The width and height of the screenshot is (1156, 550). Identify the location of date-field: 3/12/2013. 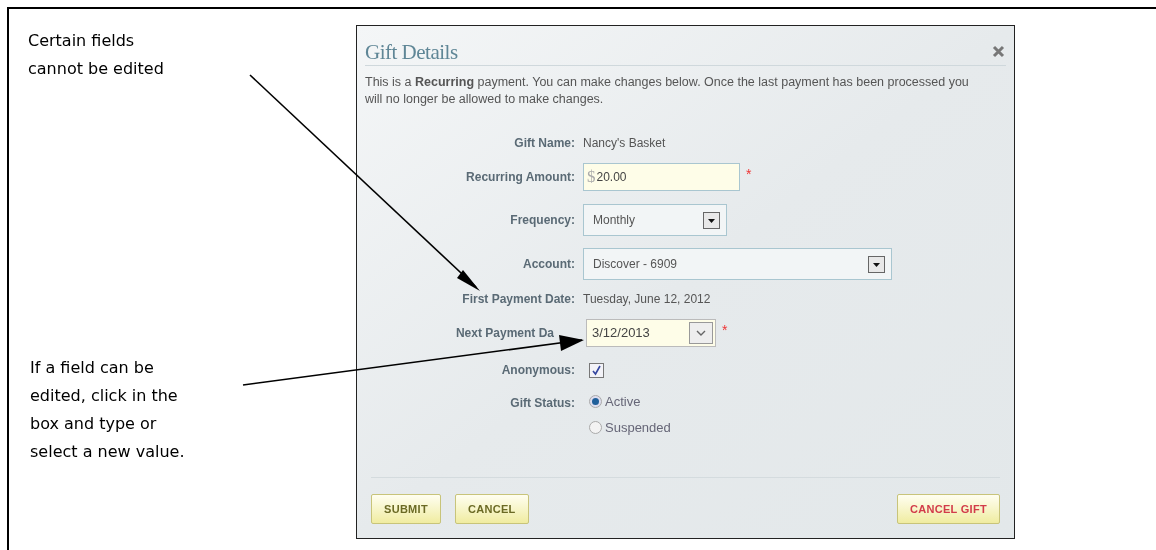
(651, 333).